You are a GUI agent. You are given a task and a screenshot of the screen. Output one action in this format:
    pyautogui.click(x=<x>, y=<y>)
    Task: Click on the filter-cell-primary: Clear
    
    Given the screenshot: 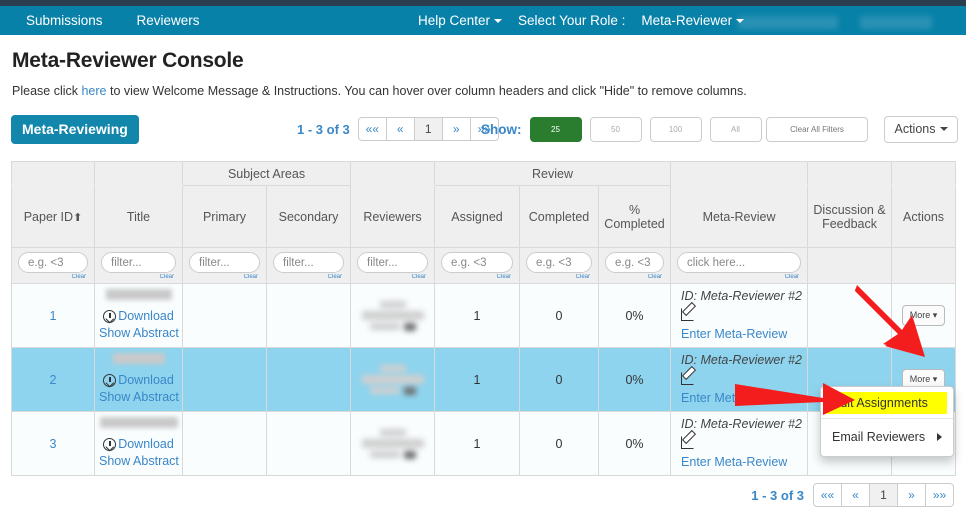 What is the action you would take?
    pyautogui.click(x=224, y=265)
    